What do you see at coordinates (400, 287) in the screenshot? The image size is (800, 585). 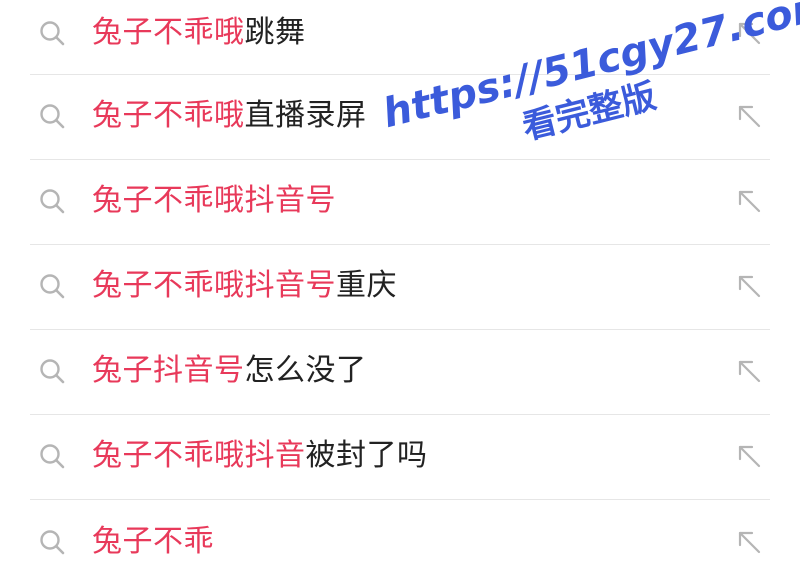 I see `suggestion-row: 兔子不乖哦抖音号重庆` at bounding box center [400, 287].